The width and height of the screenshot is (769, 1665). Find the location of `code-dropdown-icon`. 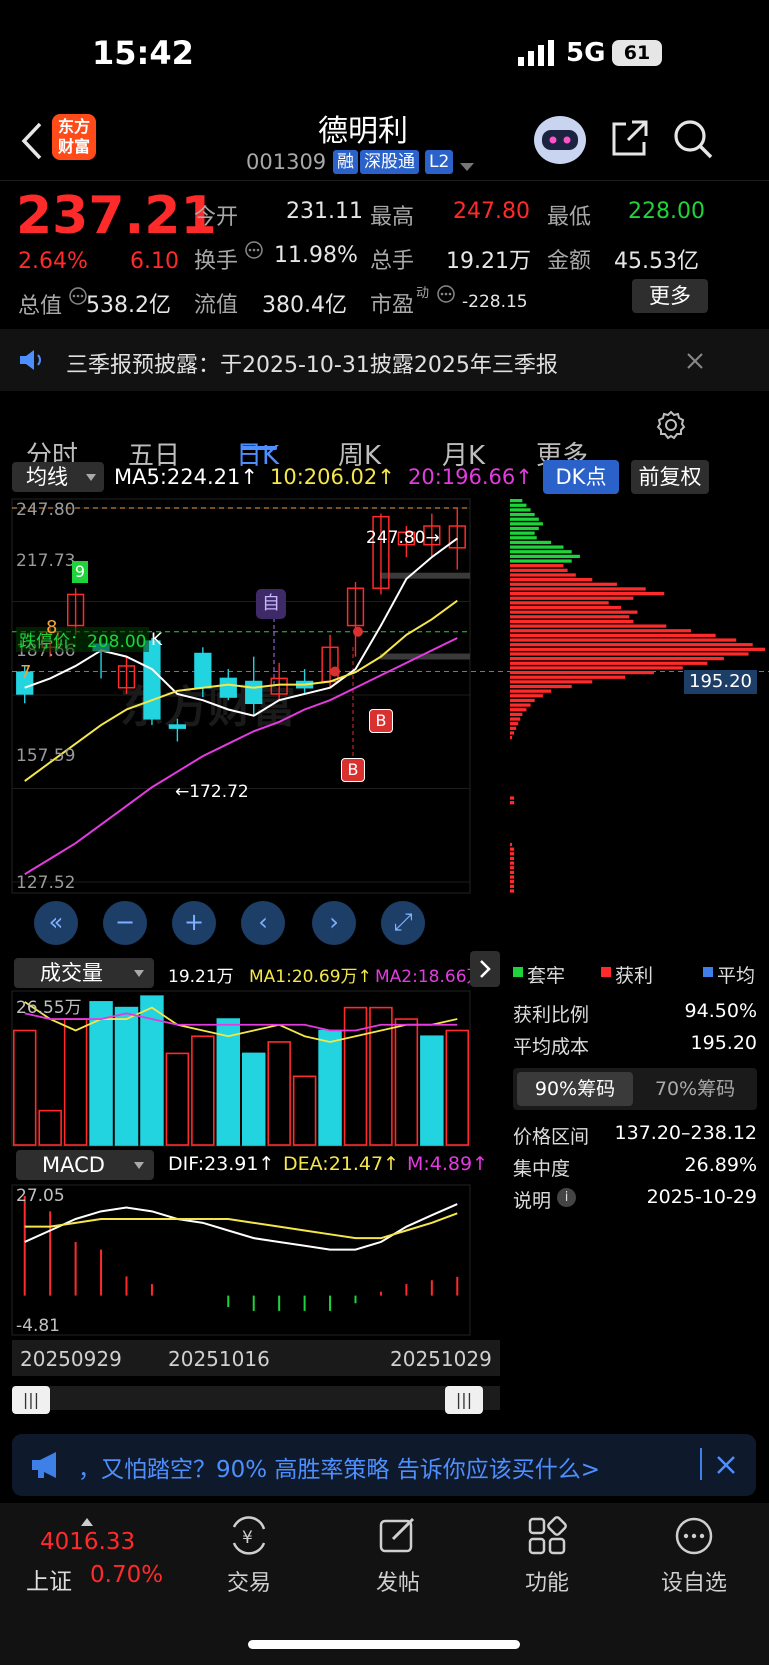

code-dropdown-icon is located at coordinates (467, 167).